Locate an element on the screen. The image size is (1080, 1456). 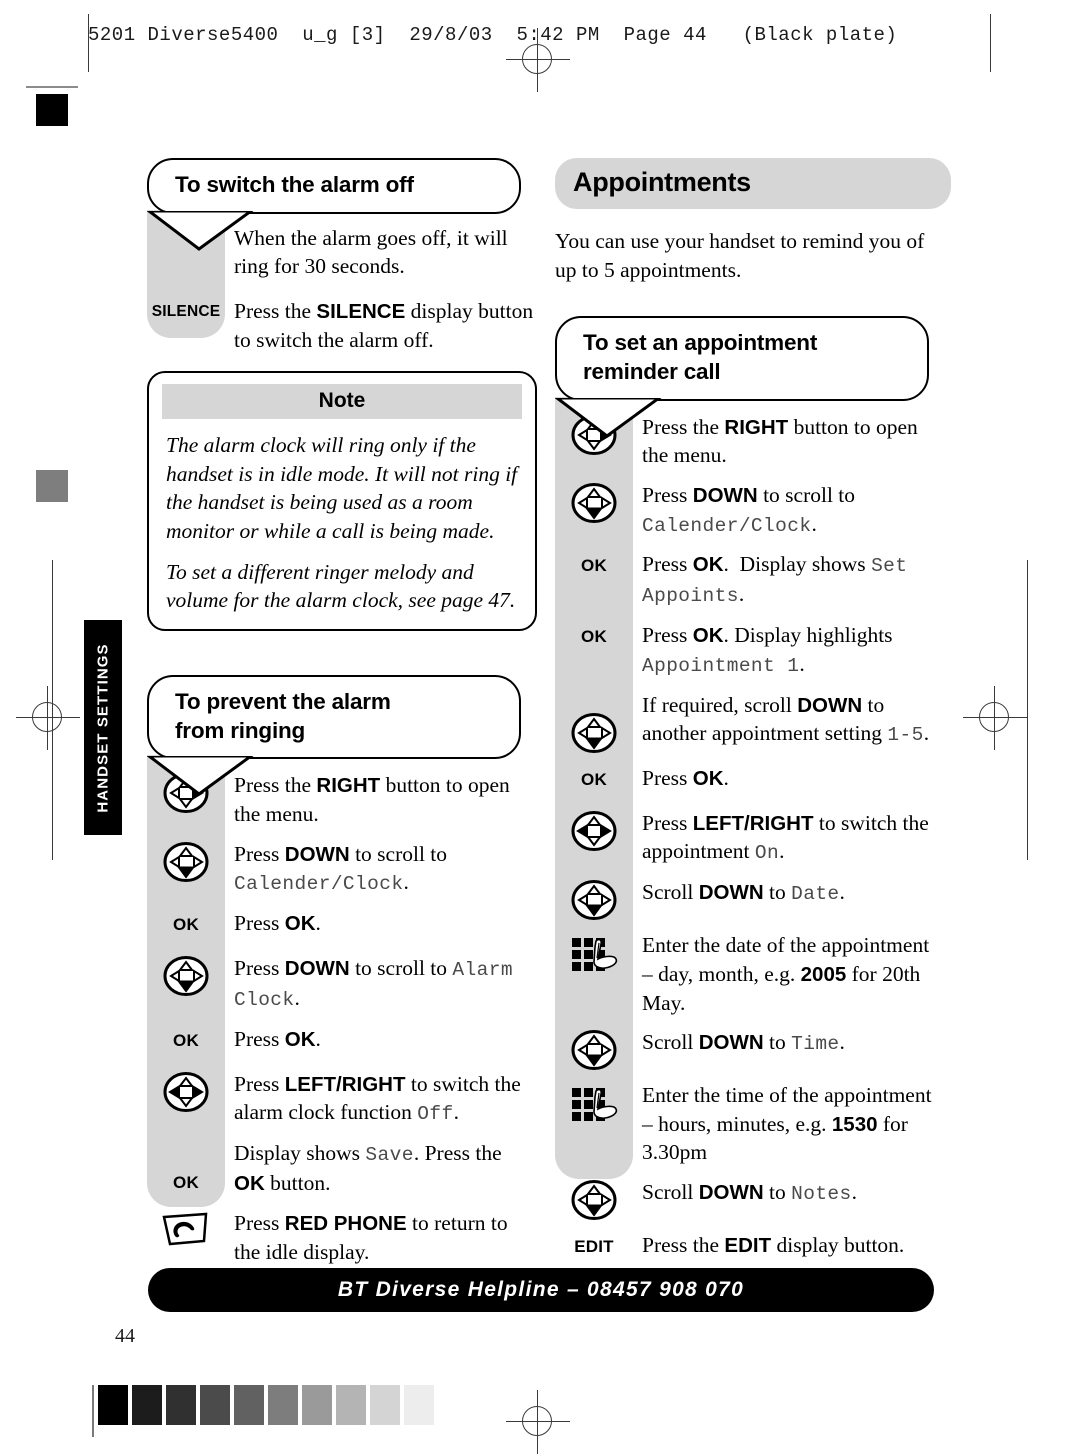
side-thumb-tab: HANDSET SETTINGS is located at coordinates (103, 727).